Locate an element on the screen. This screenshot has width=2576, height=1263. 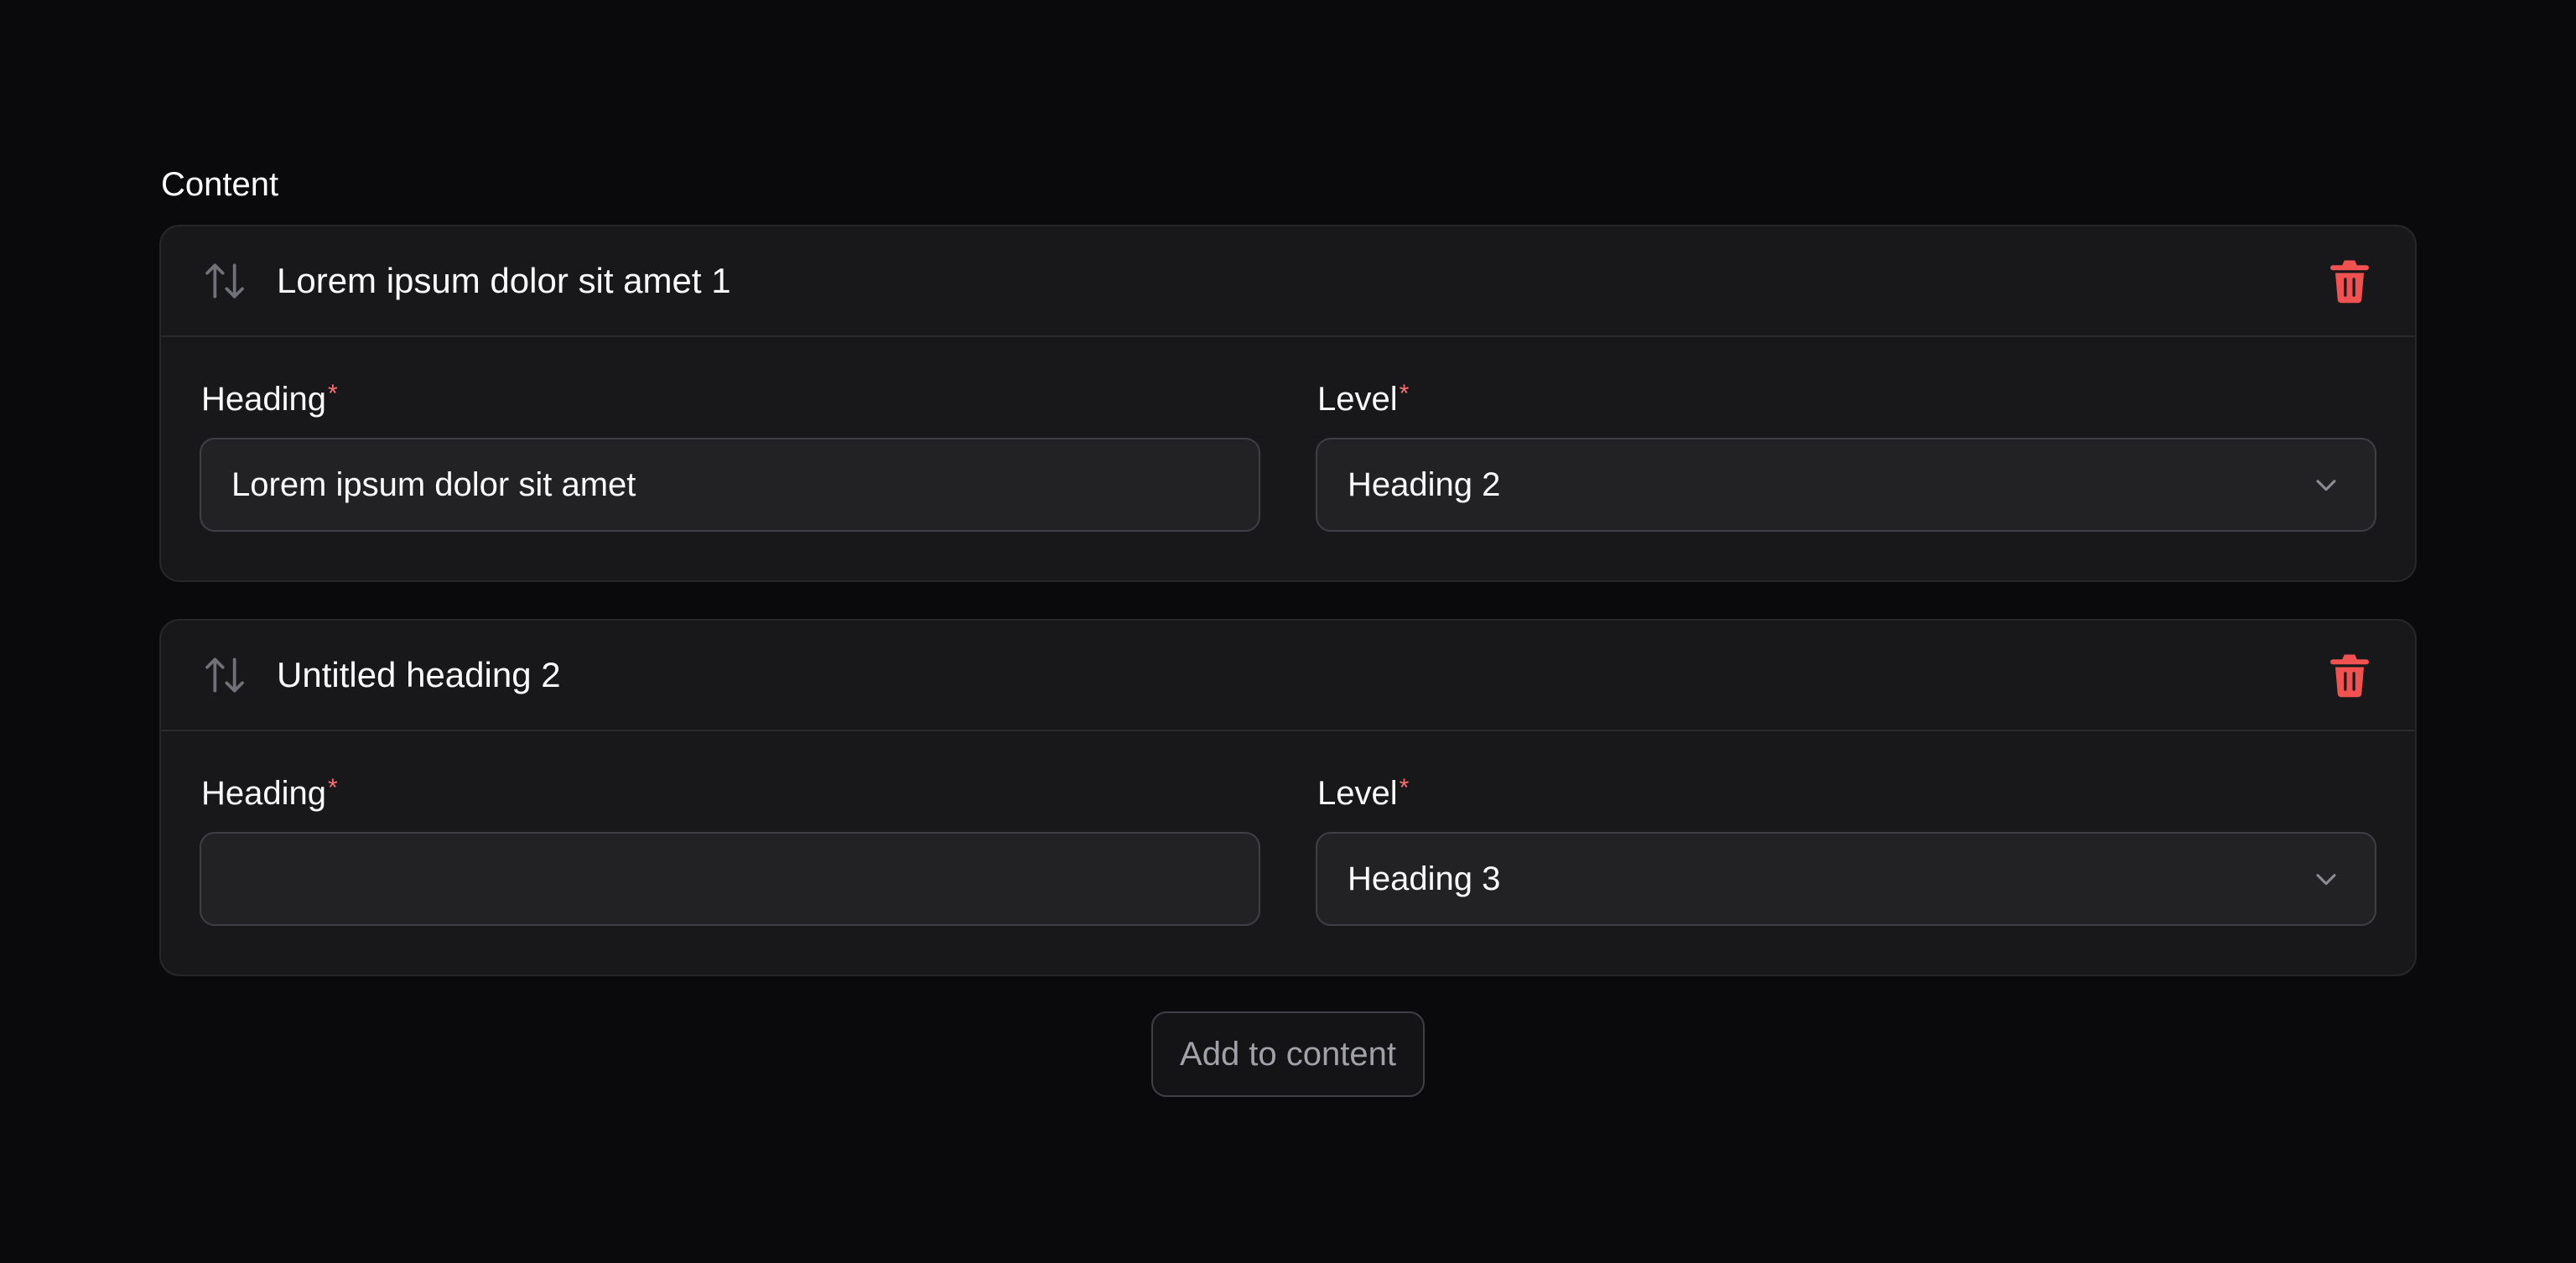
repeater-item-title: Untitled heading 2 is located at coordinates (419, 674).